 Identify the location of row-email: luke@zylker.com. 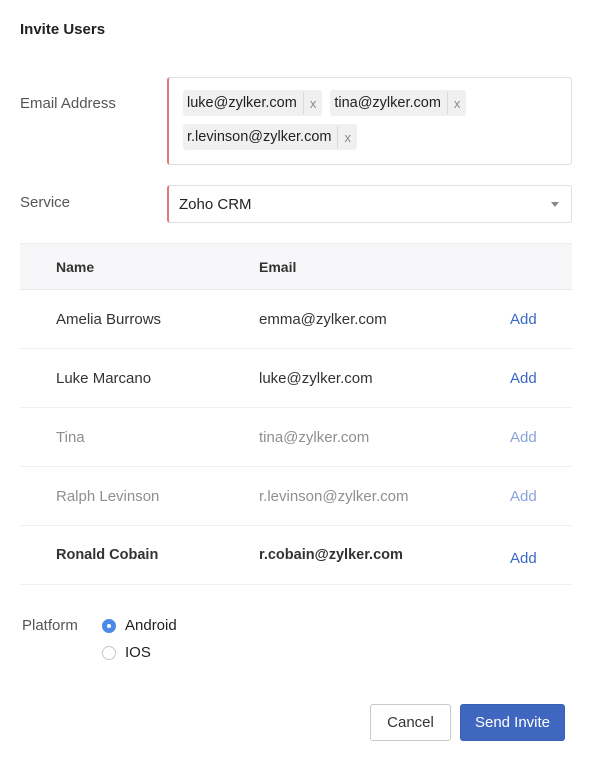
(316, 378).